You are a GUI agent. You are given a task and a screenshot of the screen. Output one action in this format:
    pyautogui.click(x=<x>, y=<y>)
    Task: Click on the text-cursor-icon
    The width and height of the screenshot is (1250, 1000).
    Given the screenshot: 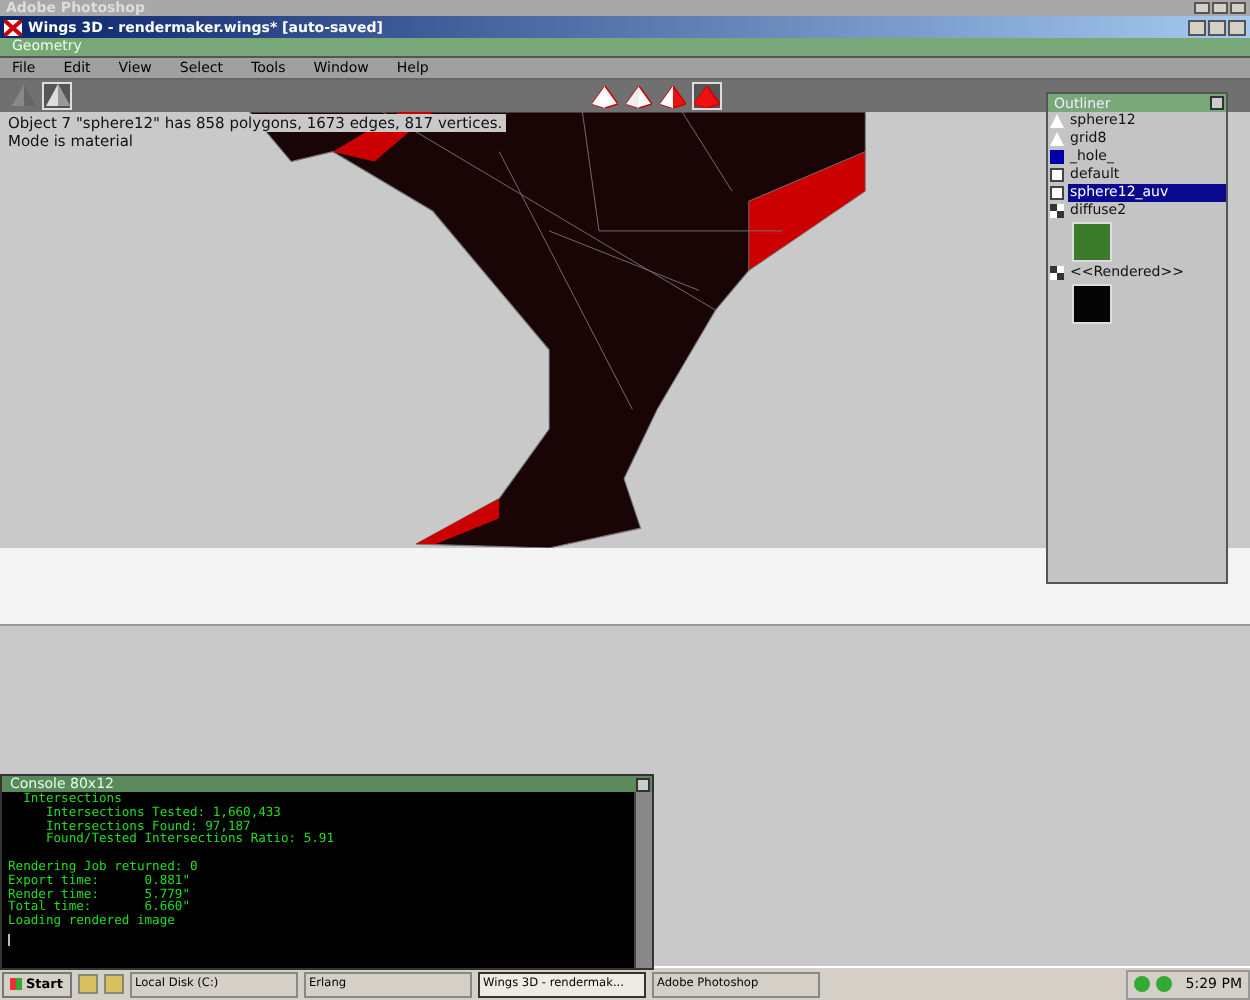 What is the action you would take?
    pyautogui.click(x=9, y=939)
    